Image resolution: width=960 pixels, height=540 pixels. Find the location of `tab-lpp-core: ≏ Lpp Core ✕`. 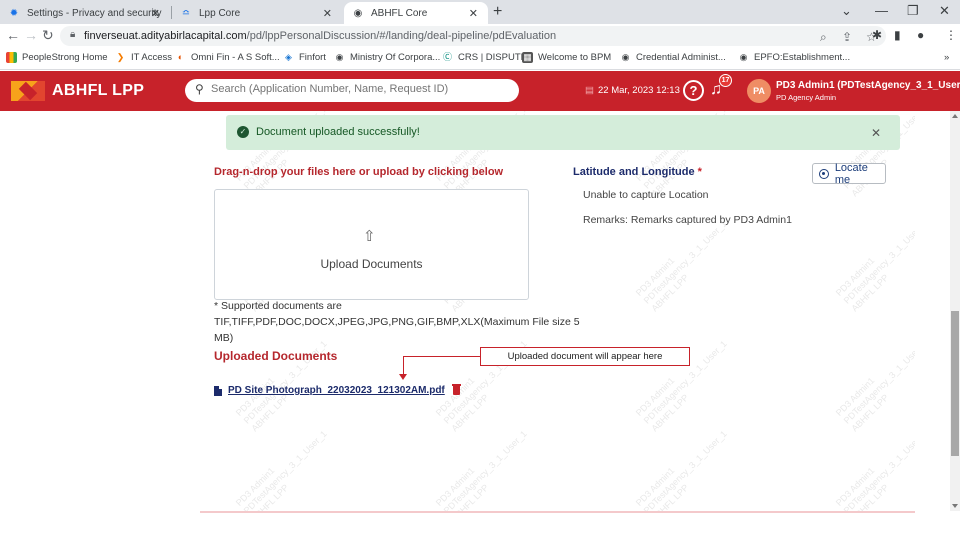

tab-lpp-core: ≏ Lpp Core ✕ is located at coordinates (257, 13).